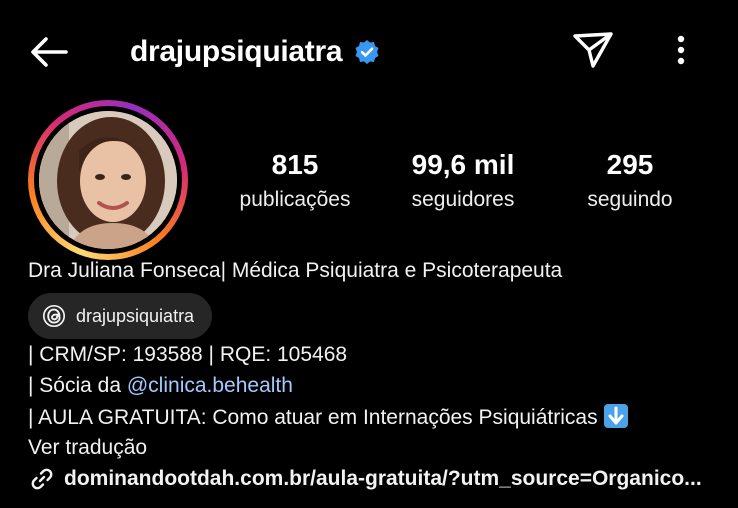  I want to click on stat-label: seguidores, so click(463, 199).